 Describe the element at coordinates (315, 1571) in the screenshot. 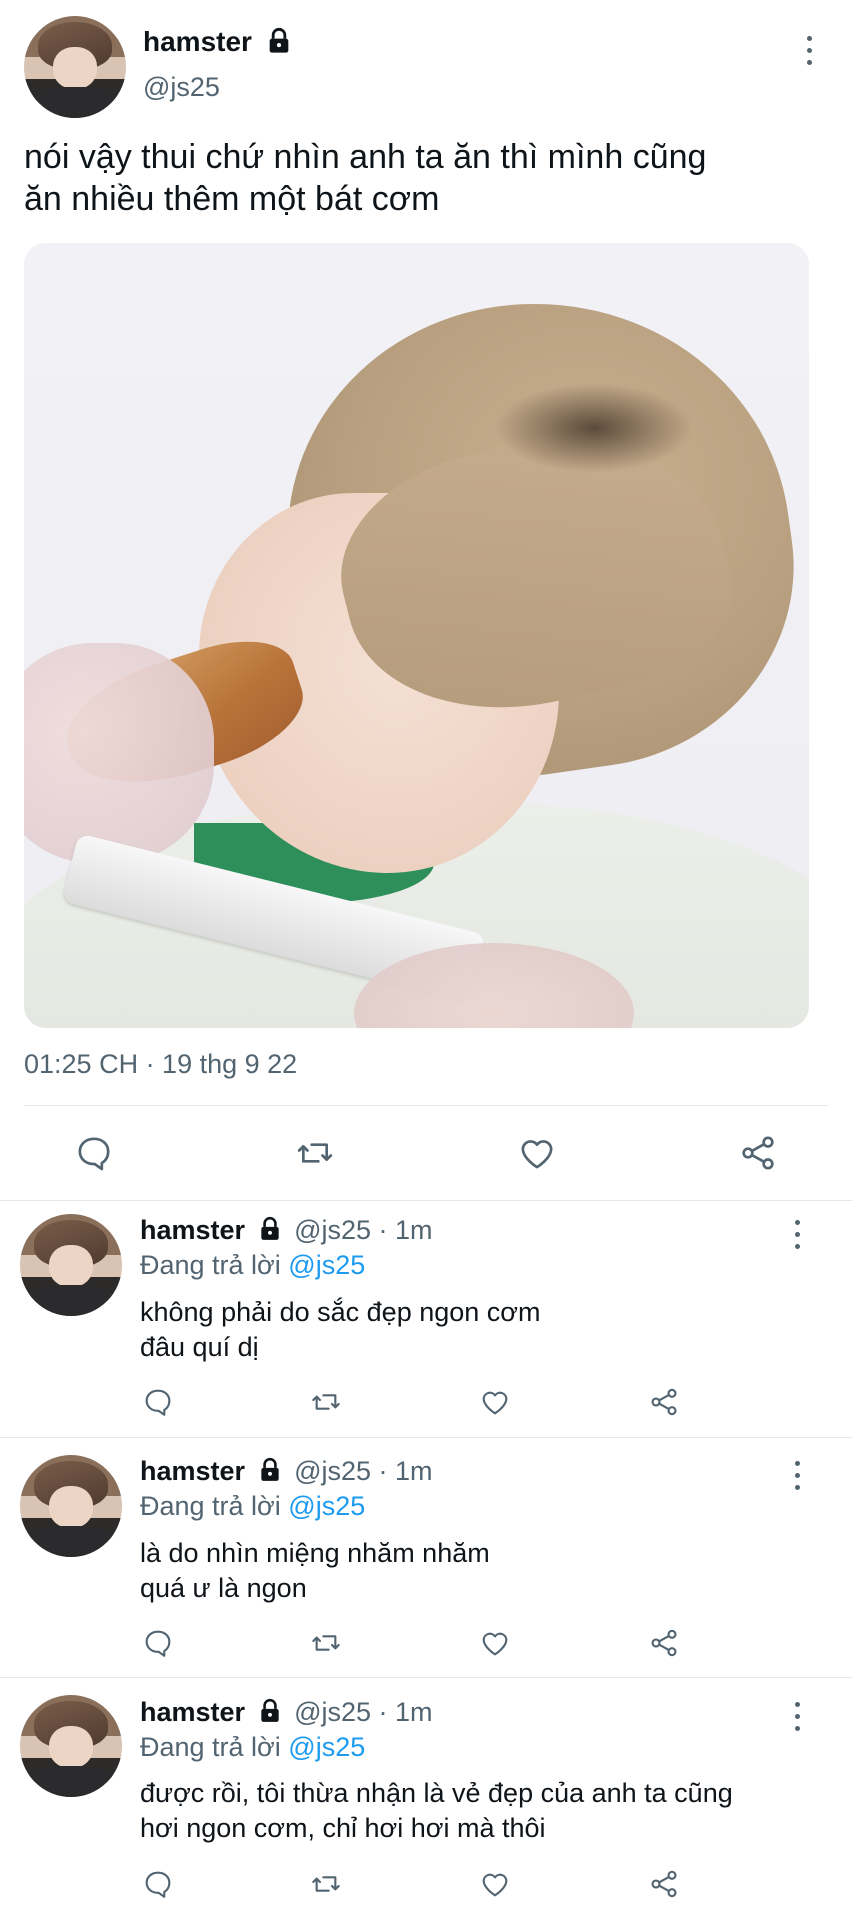

I see `reply-text: là do nhìn miệng nhăm nhăm quá ư là ngon` at that location.